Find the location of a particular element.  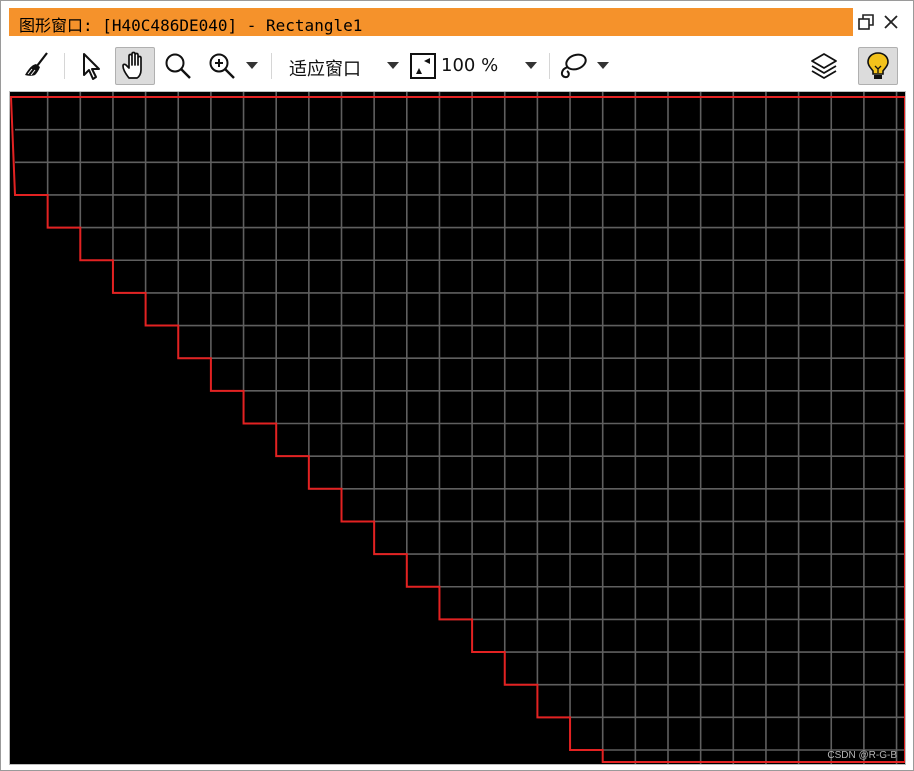

lasso-icon is located at coordinates (573, 66).